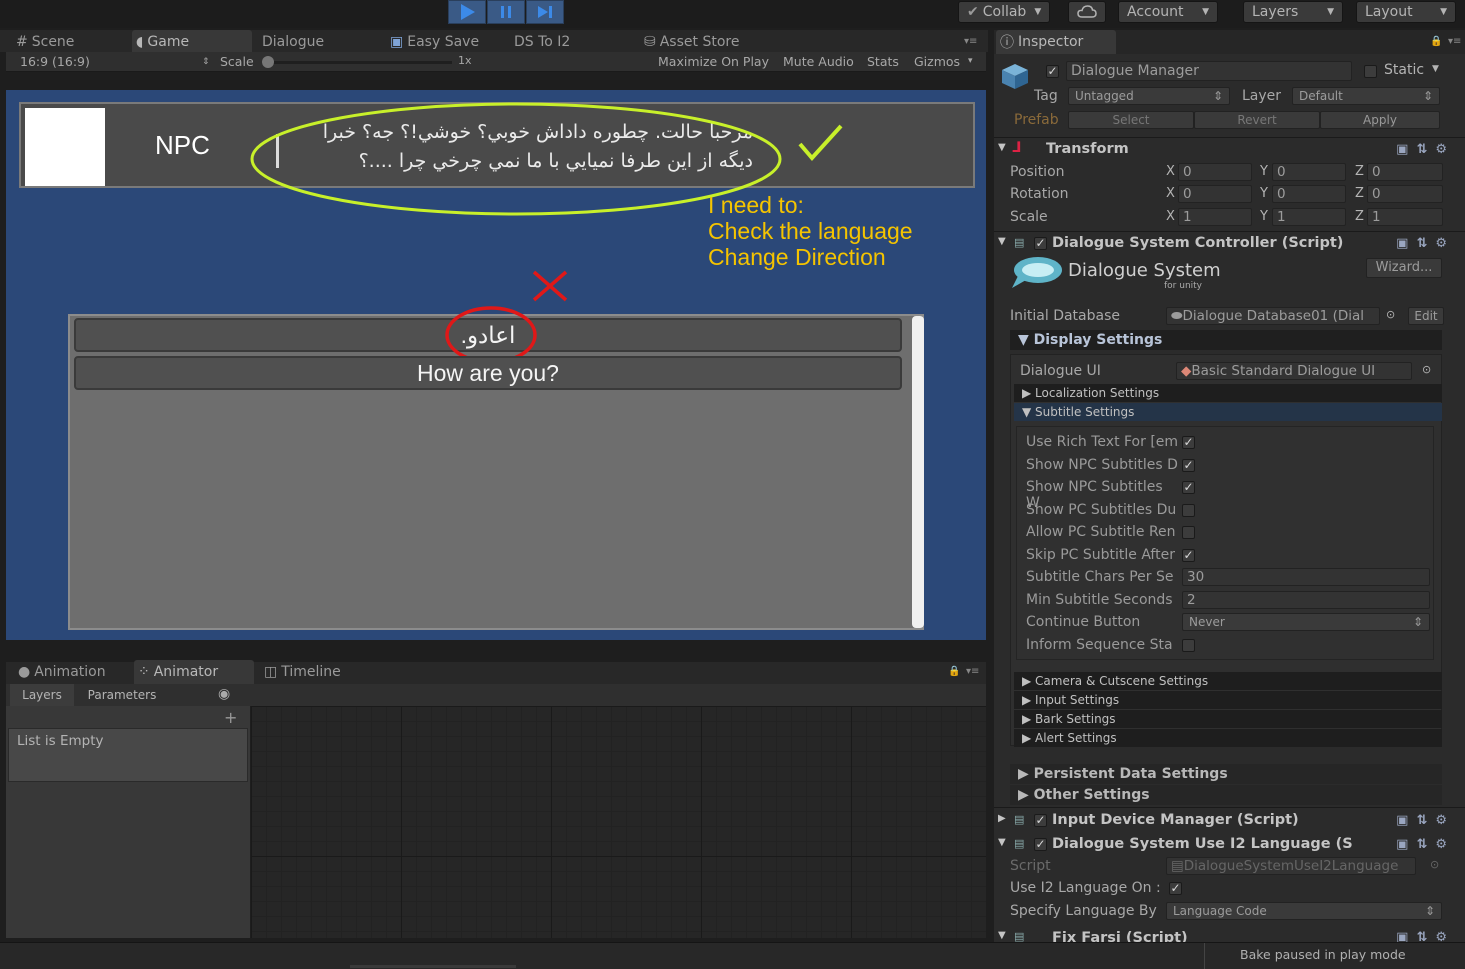 This screenshot has height=969, width=1465. I want to click on camera-settings-foldout: ▶ Camera & Cutscene Settings, so click(1228, 681).